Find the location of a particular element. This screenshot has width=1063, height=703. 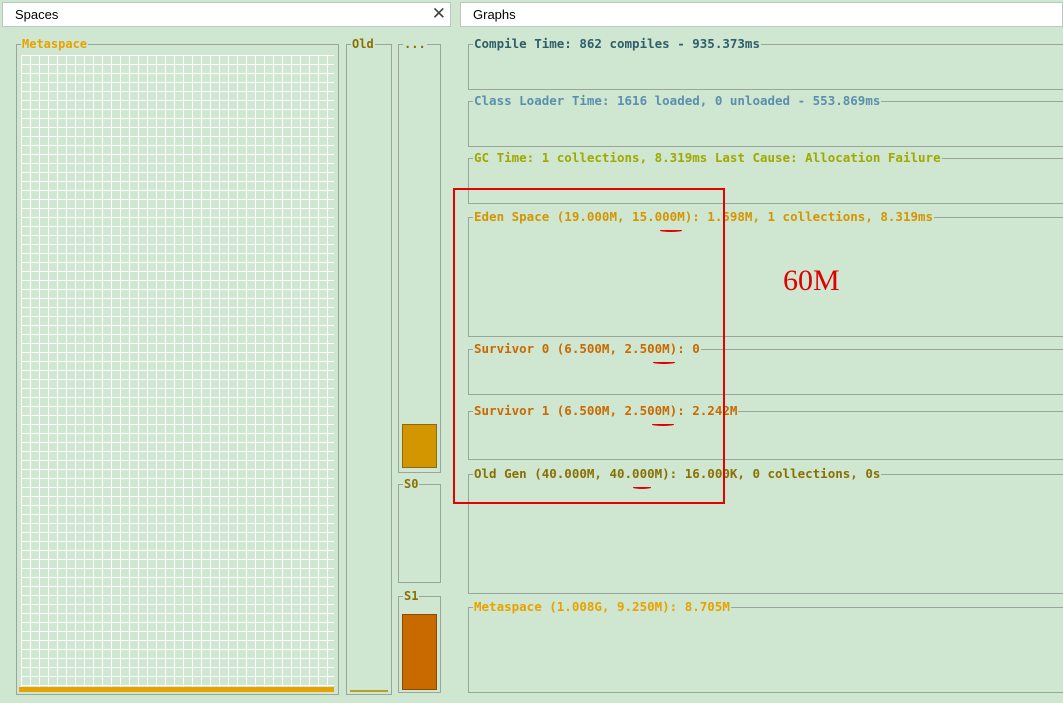

tab-graphs: Graphs is located at coordinates (761, 14).